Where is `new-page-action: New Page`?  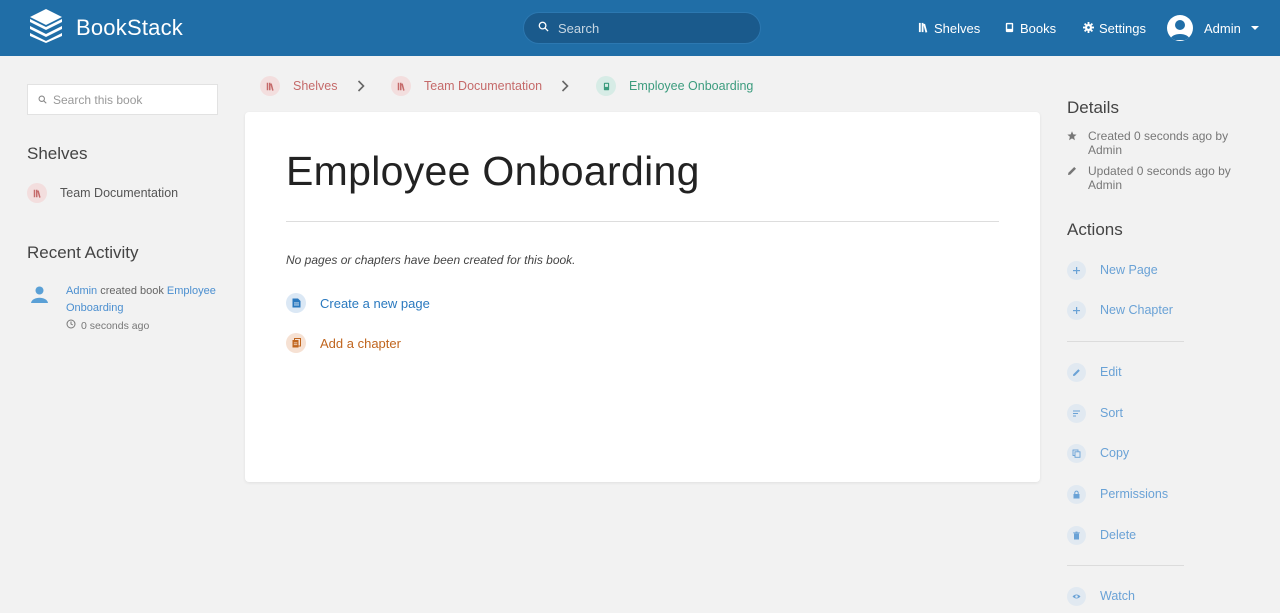
new-page-action: New Page is located at coordinates (1112, 270).